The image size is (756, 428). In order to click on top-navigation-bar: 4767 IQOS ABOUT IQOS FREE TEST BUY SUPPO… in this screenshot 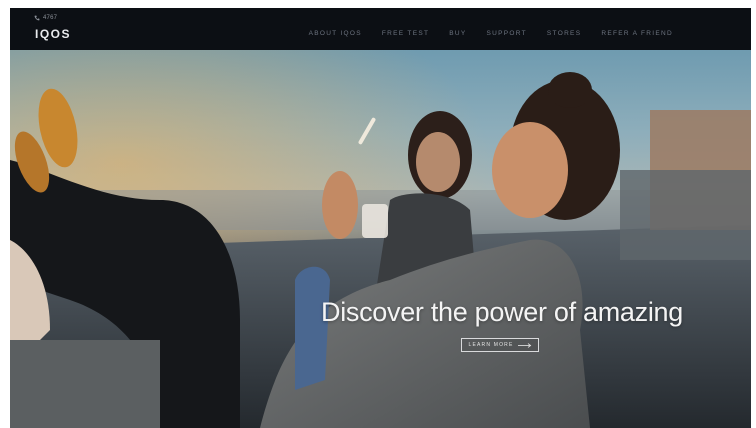, I will do `click(380, 29)`.